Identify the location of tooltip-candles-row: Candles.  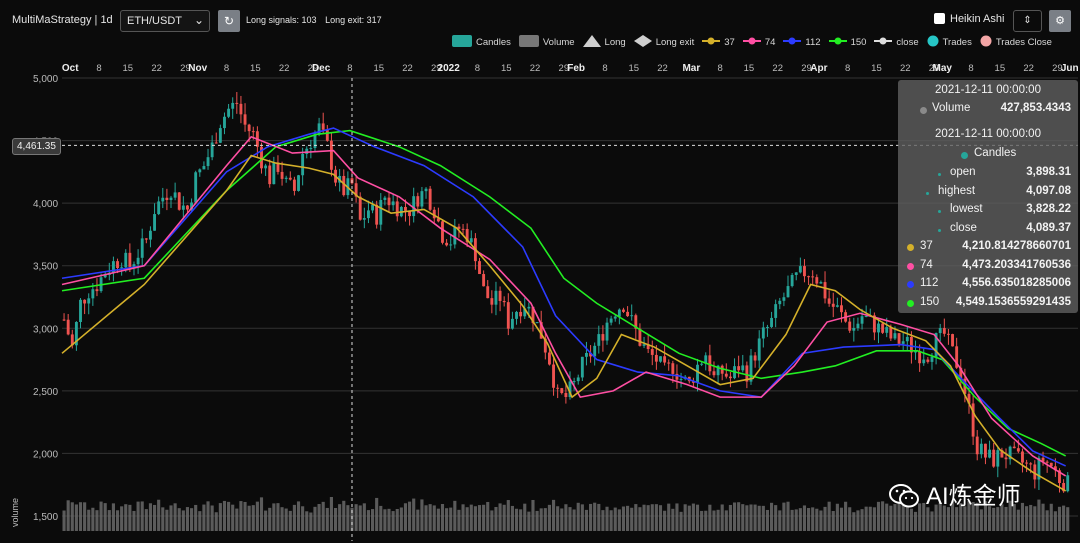
(988, 155).